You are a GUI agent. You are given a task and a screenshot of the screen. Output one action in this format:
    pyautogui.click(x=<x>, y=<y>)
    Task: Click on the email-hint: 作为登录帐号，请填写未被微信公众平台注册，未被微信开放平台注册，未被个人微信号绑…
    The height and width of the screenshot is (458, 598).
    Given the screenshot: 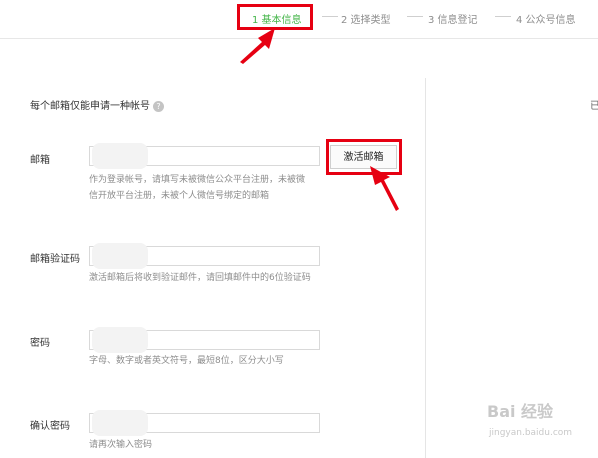 What is the action you would take?
    pyautogui.click(x=197, y=188)
    